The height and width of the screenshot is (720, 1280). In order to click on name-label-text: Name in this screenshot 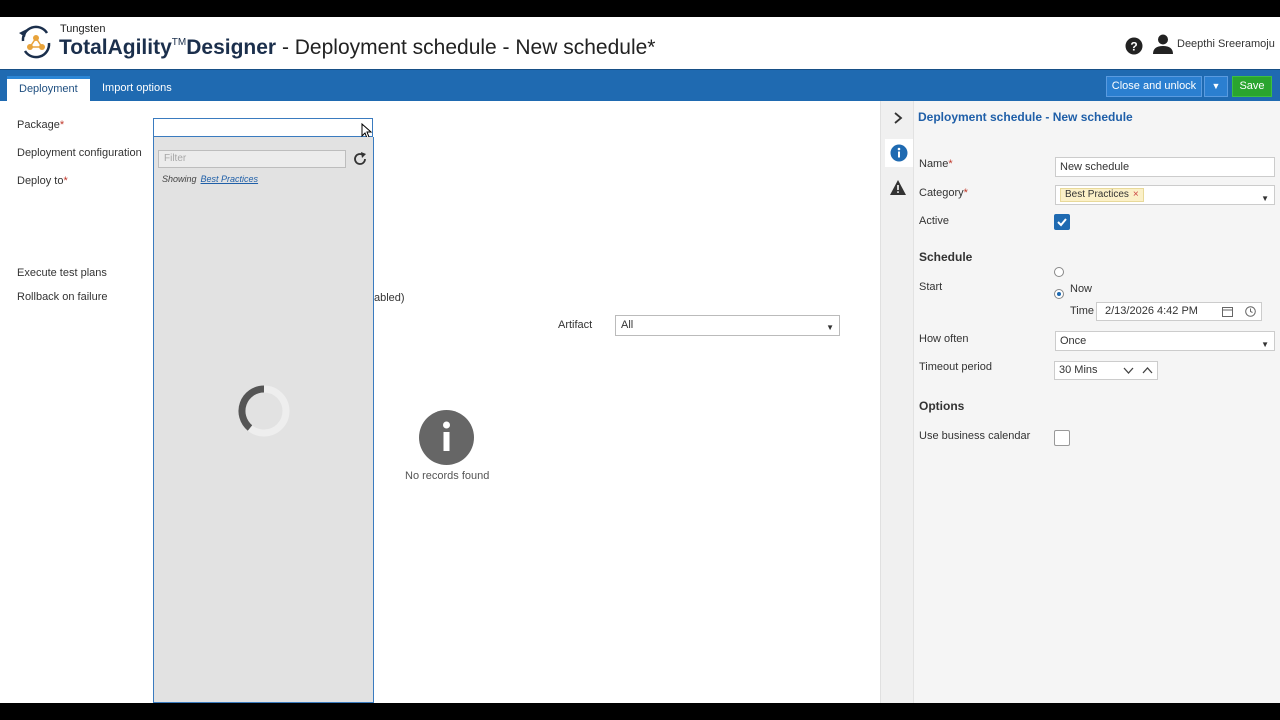, I will do `click(934, 164)`.